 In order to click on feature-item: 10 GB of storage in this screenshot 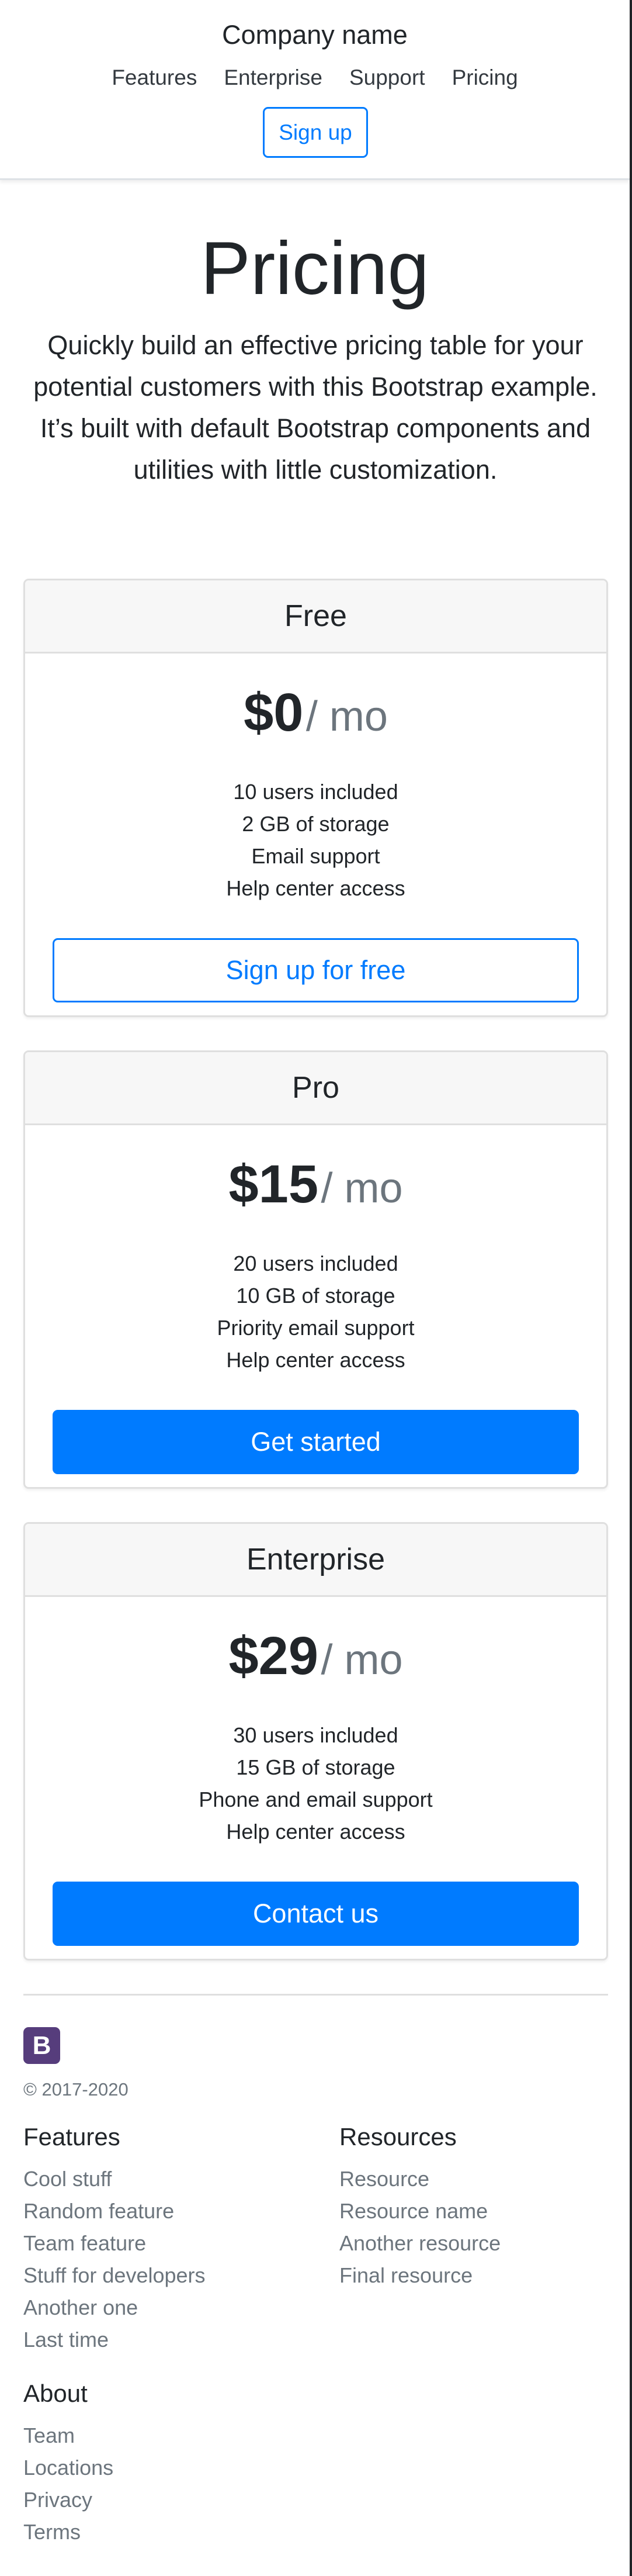, I will do `click(315, 1296)`.